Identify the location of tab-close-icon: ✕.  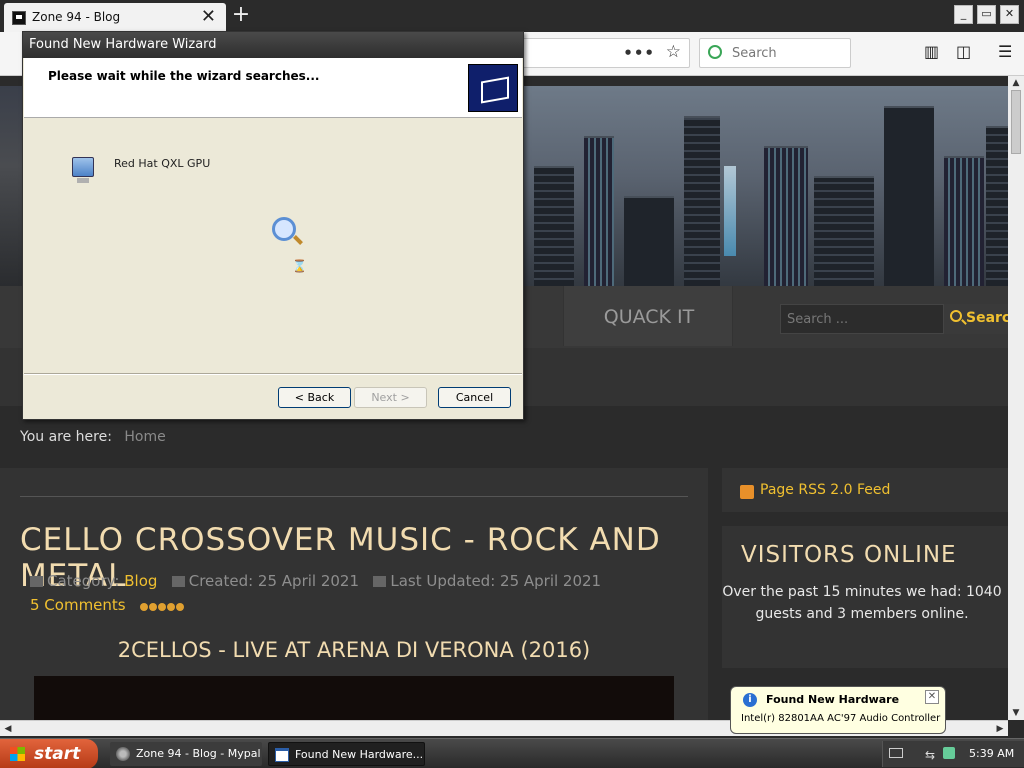
(208, 16).